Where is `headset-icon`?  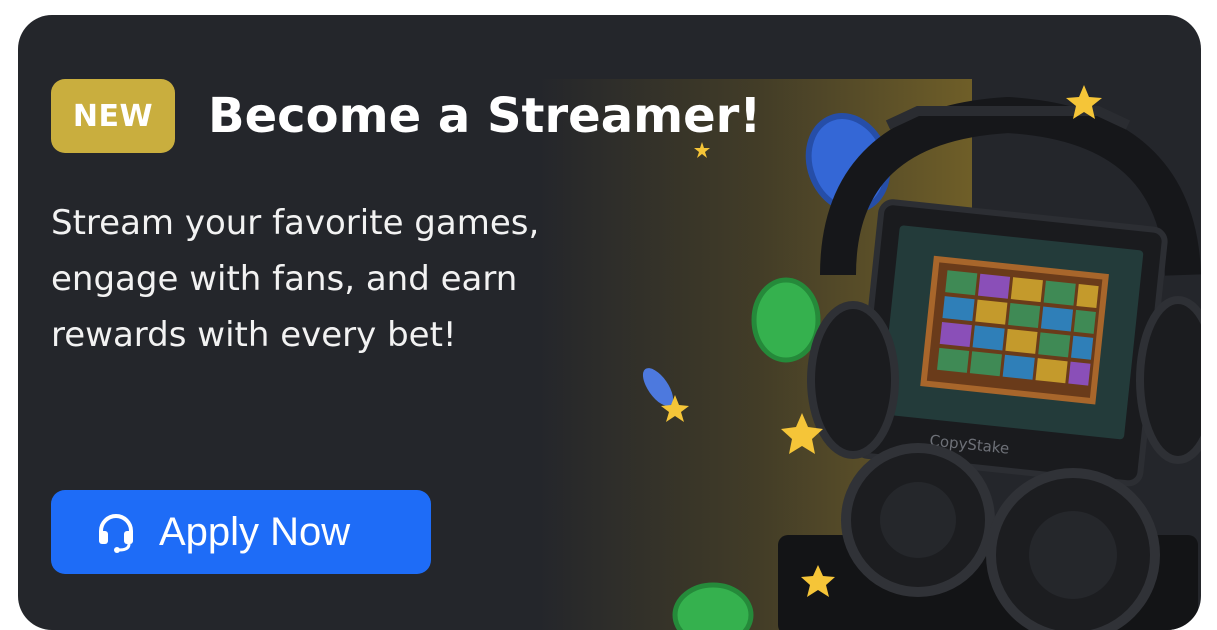 headset-icon is located at coordinates (116, 532).